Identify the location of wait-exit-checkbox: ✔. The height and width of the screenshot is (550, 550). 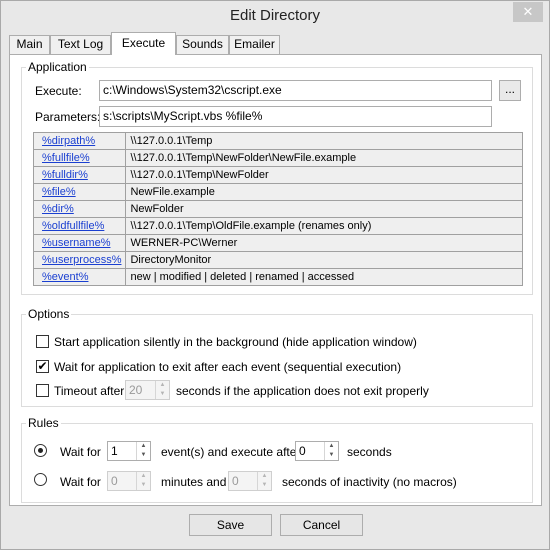
(42, 366).